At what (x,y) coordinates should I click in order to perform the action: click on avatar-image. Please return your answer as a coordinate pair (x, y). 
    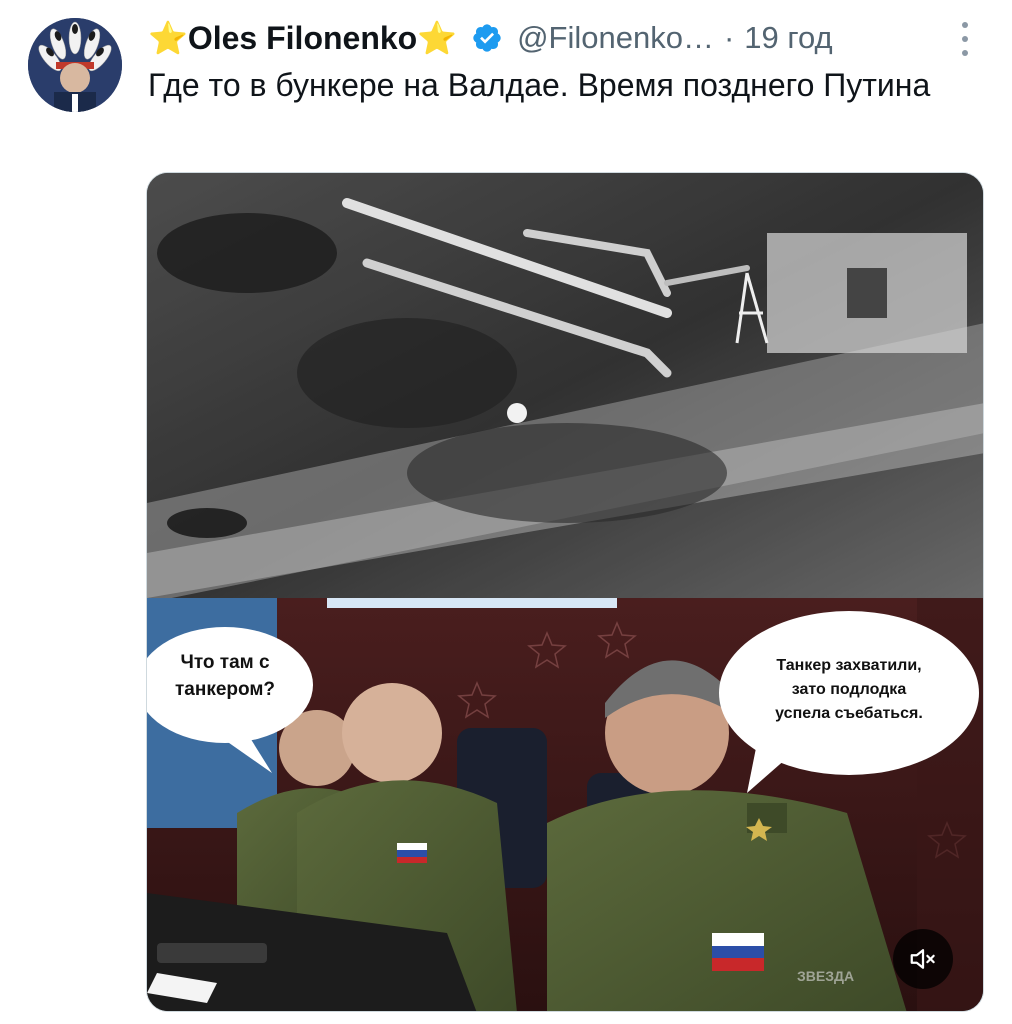
    Looking at the image, I should click on (75, 65).